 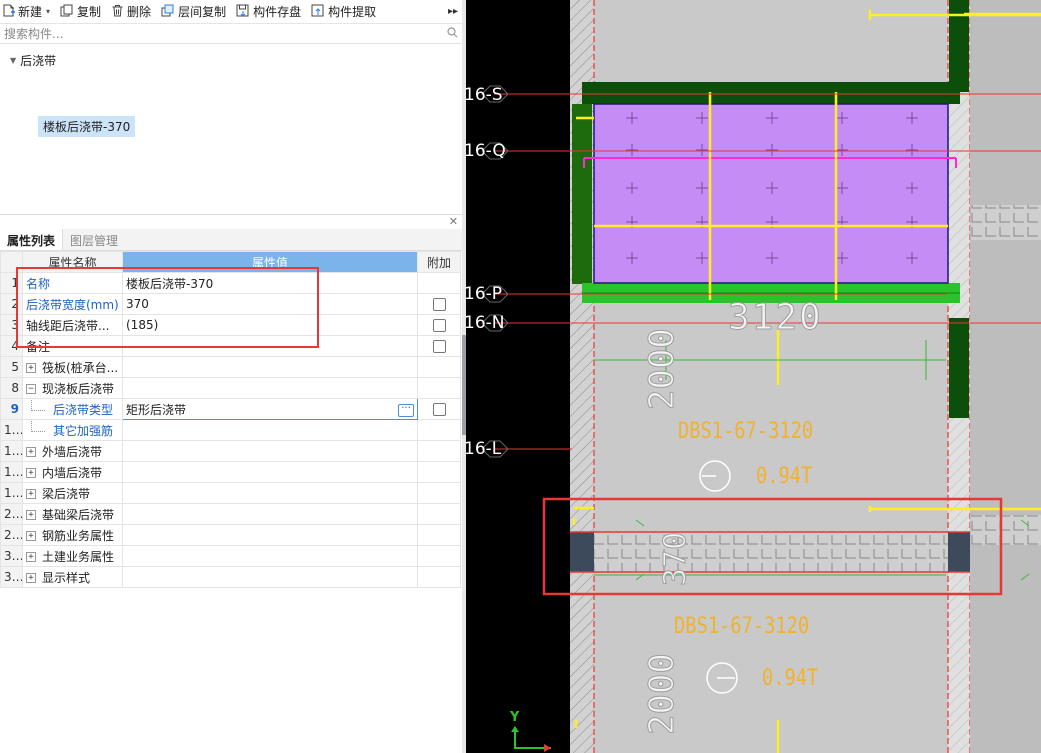 I want to click on tab-property-list: 属性列表, so click(x=32, y=239).